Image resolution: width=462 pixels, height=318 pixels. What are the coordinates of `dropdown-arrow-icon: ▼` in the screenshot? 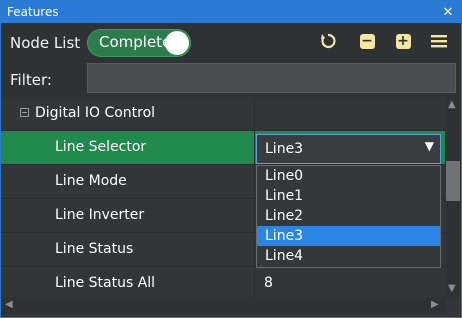 It's located at (429, 146).